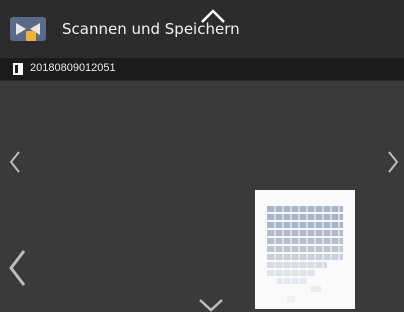 The image size is (404, 312). Describe the element at coordinates (393, 162) in the screenshot. I see `chevron-right-icon` at that location.